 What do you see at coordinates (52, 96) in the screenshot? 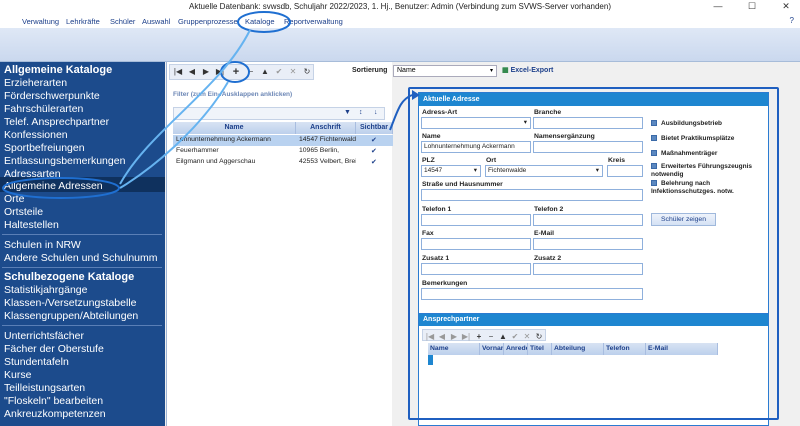
I see `sidebar-item-foerderschwerpunkte: Förderschwerpunkte` at bounding box center [52, 96].